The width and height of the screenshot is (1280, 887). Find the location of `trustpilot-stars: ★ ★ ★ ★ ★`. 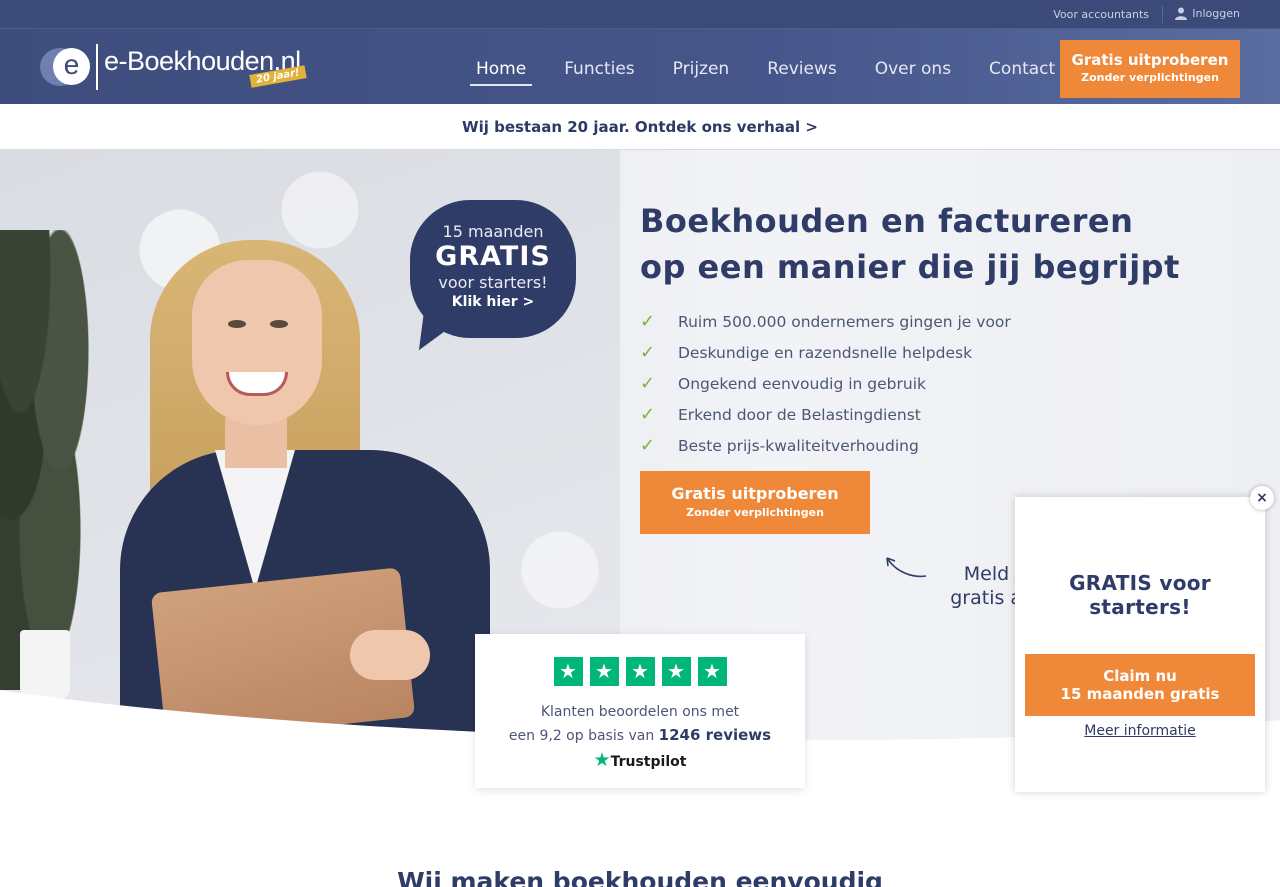

trustpilot-stars: ★ ★ ★ ★ ★ is located at coordinates (640, 671).